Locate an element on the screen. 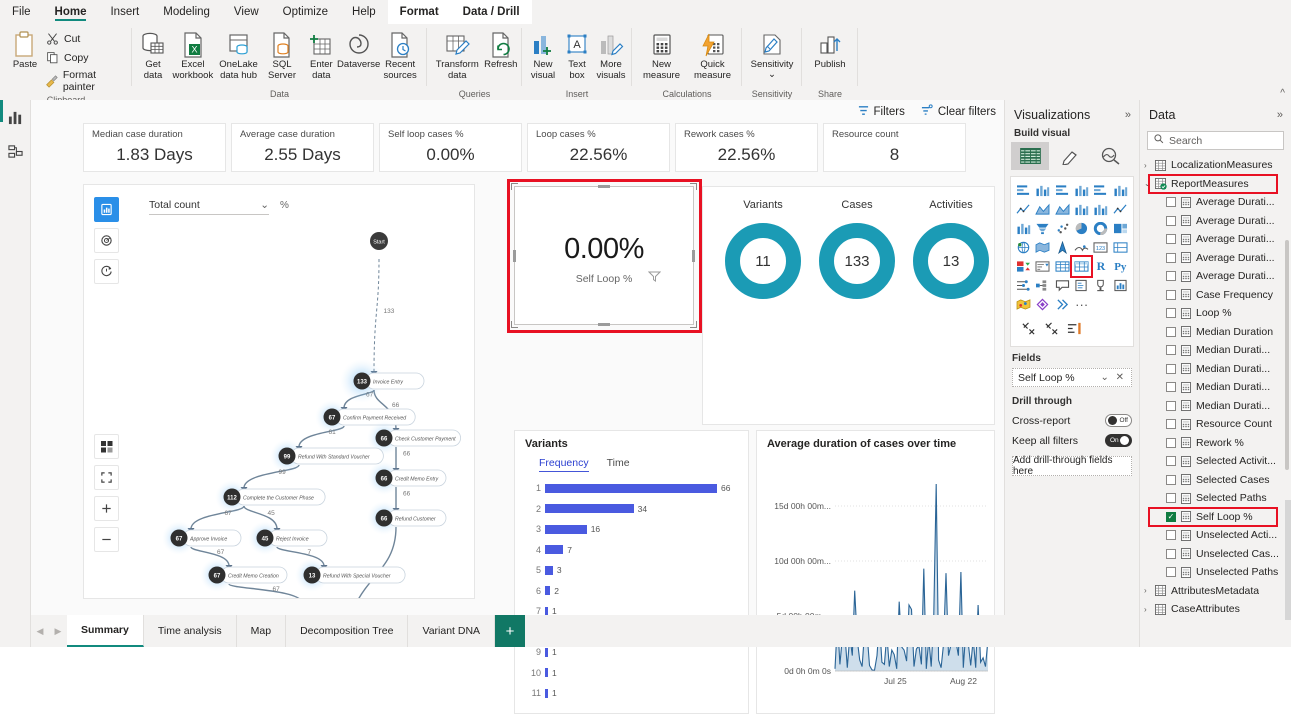  filters-button: Filters is located at coordinates (881, 112).